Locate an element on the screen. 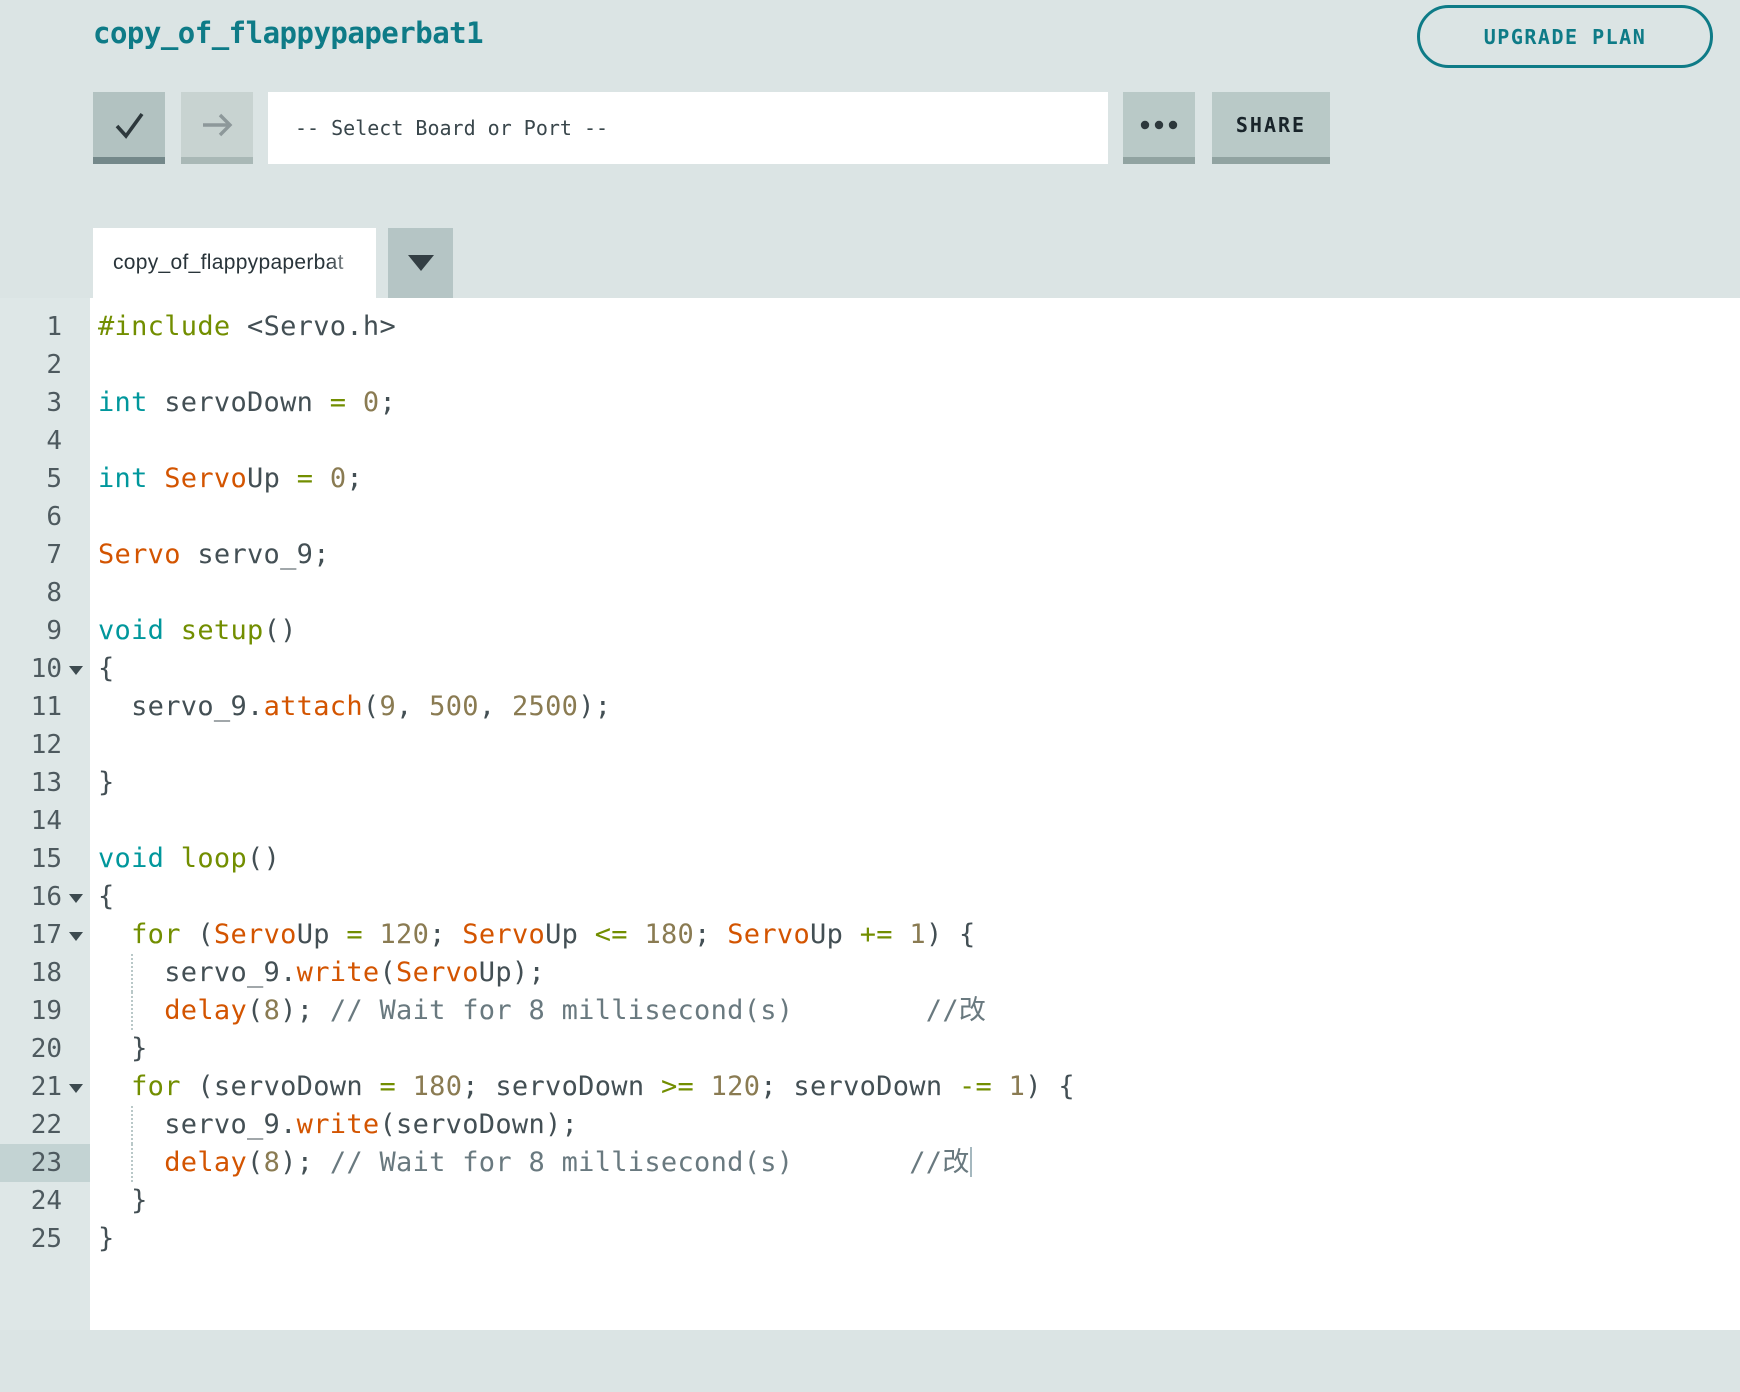 Image resolution: width=1740 pixels, height=1392 pixels. line-number: 8 is located at coordinates (54, 593).